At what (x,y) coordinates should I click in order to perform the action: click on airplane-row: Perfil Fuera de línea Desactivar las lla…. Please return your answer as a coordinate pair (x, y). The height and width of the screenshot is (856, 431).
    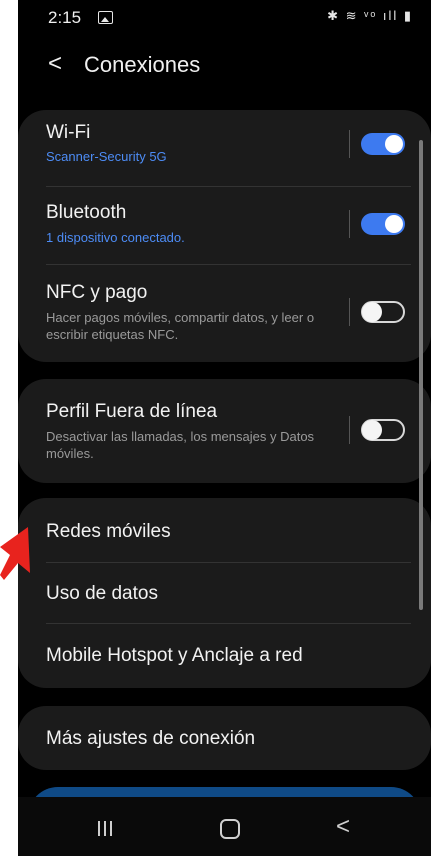
    Looking at the image, I should click on (224, 431).